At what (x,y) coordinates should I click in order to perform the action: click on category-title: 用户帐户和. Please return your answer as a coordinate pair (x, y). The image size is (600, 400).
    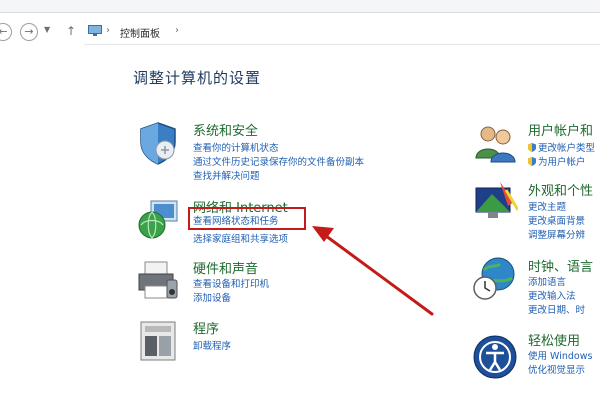
    Looking at the image, I should click on (560, 129).